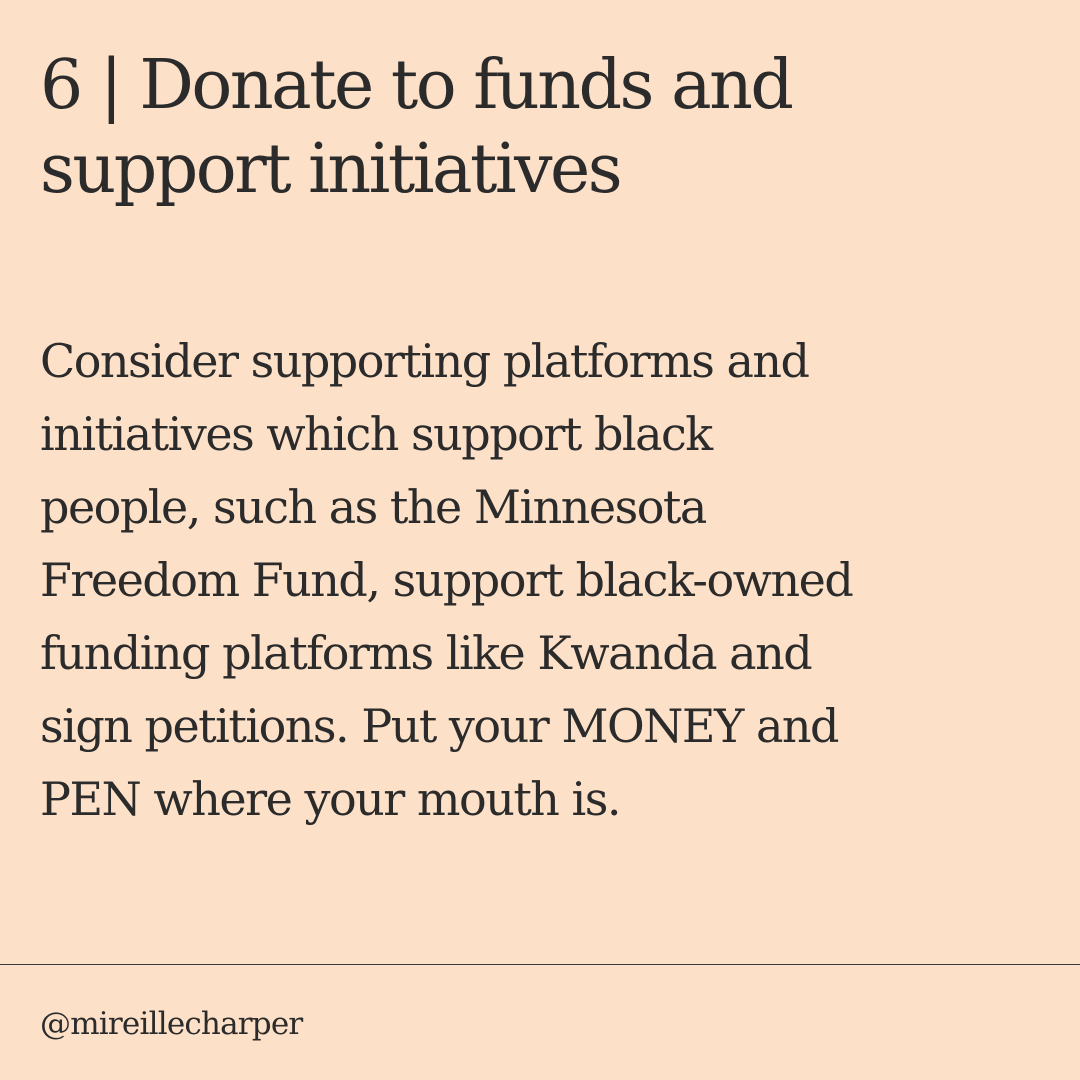  I want to click on body-line: Consider supporting platforms and, so click(425, 361).